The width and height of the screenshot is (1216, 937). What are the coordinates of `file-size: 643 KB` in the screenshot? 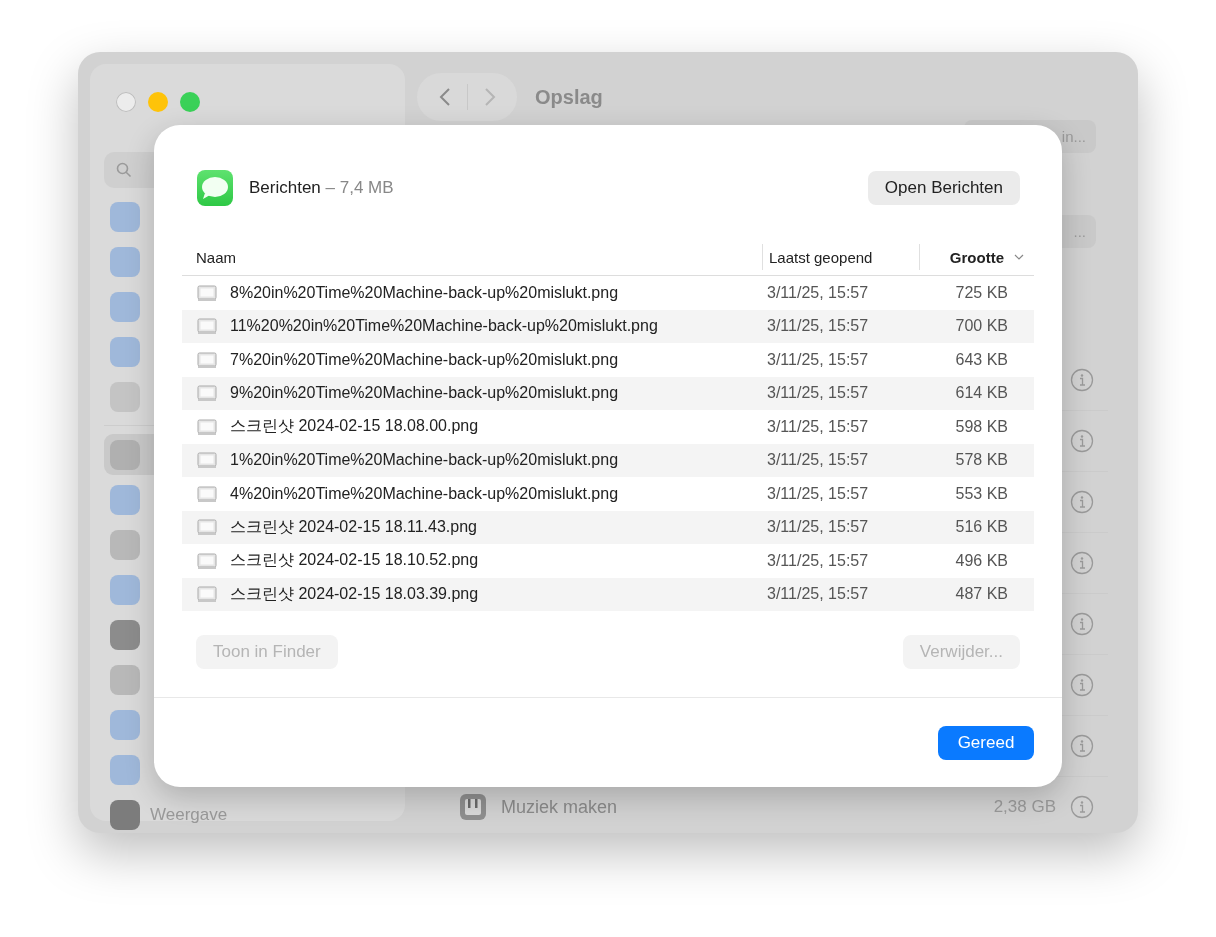 It's located at (981, 359).